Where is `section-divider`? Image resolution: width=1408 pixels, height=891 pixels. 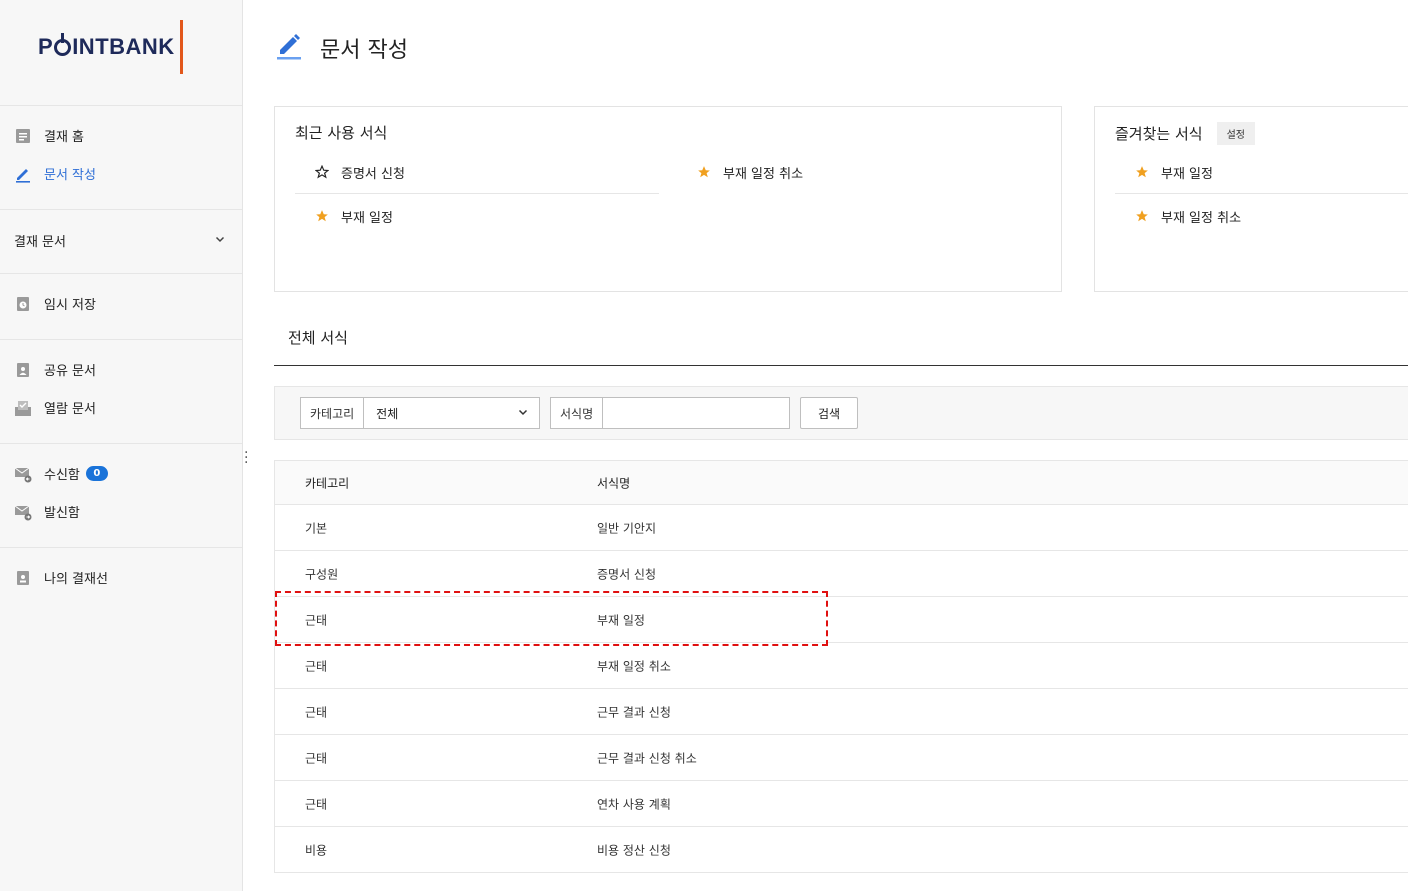 section-divider is located at coordinates (841, 365).